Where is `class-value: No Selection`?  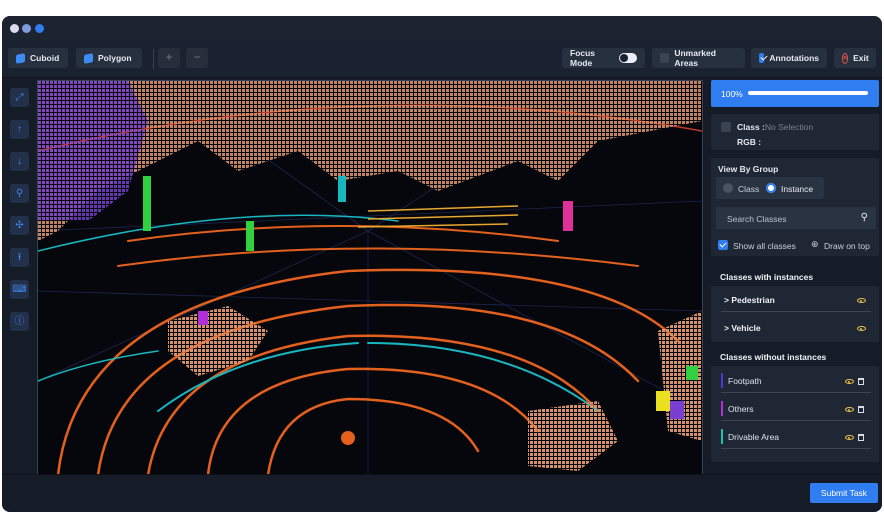 class-value: No Selection is located at coordinates (789, 127).